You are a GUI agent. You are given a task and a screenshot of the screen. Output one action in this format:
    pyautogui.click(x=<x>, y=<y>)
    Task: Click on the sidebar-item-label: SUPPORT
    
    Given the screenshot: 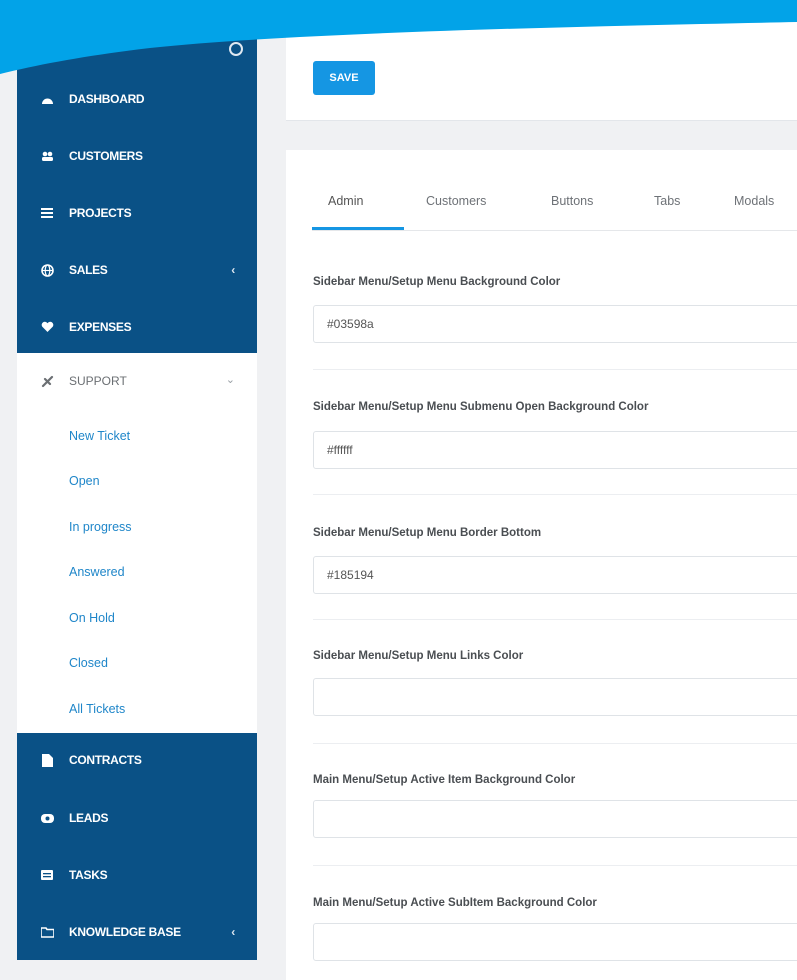 What is the action you would take?
    pyautogui.click(x=98, y=381)
    